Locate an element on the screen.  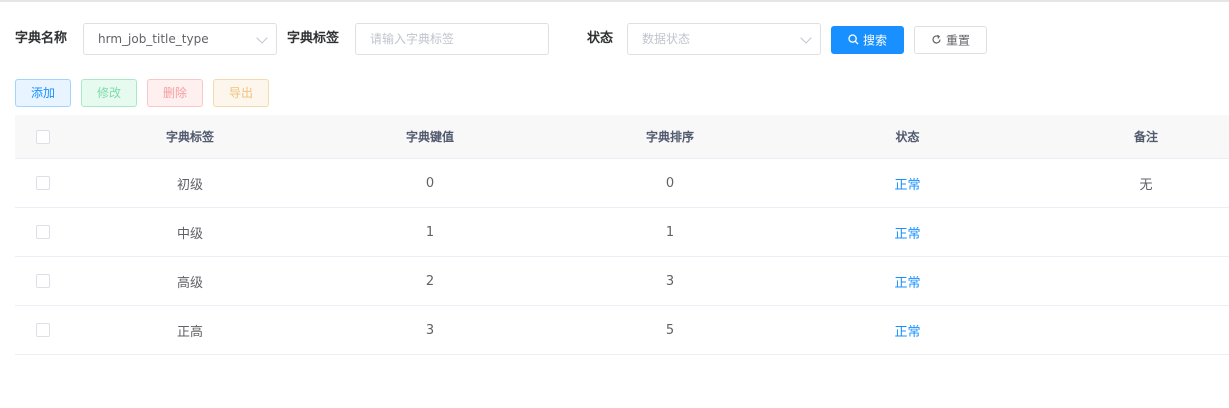
dict-label-placeholder: 请输入字典标签 is located at coordinates (412, 39).